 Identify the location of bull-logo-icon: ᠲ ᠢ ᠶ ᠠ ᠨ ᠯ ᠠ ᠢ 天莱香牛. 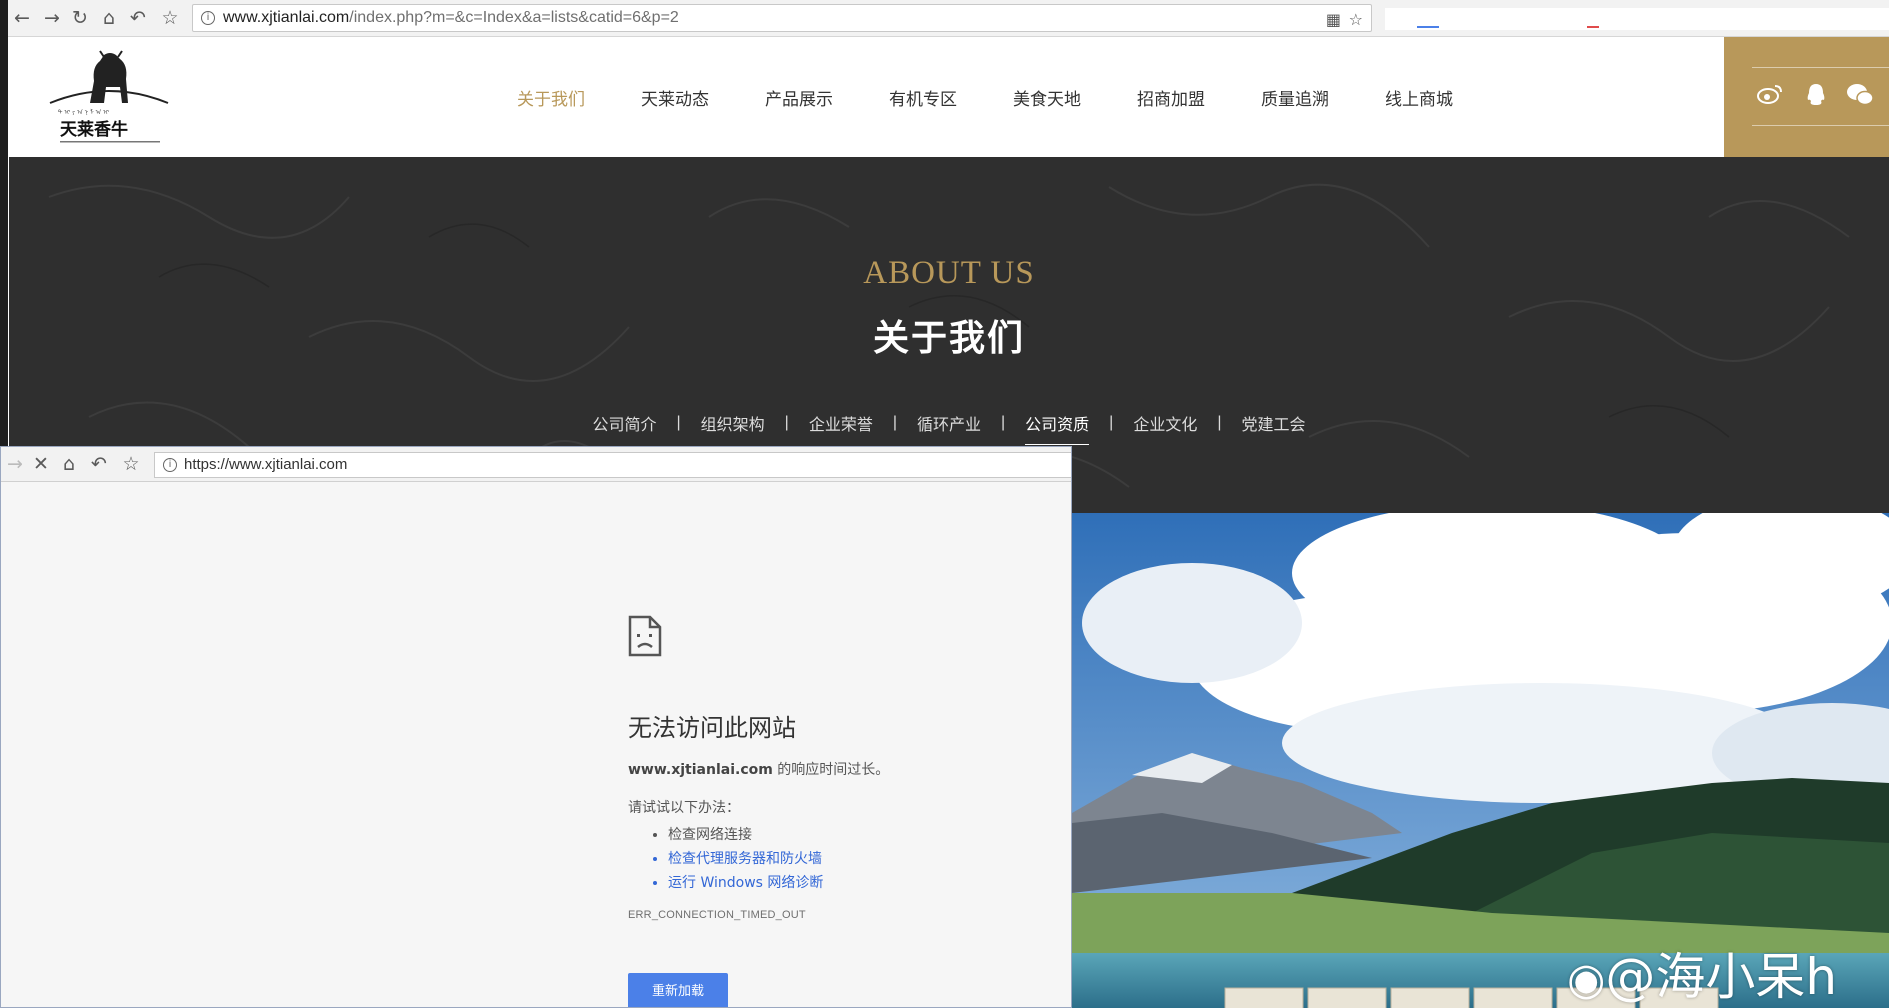
(109, 96).